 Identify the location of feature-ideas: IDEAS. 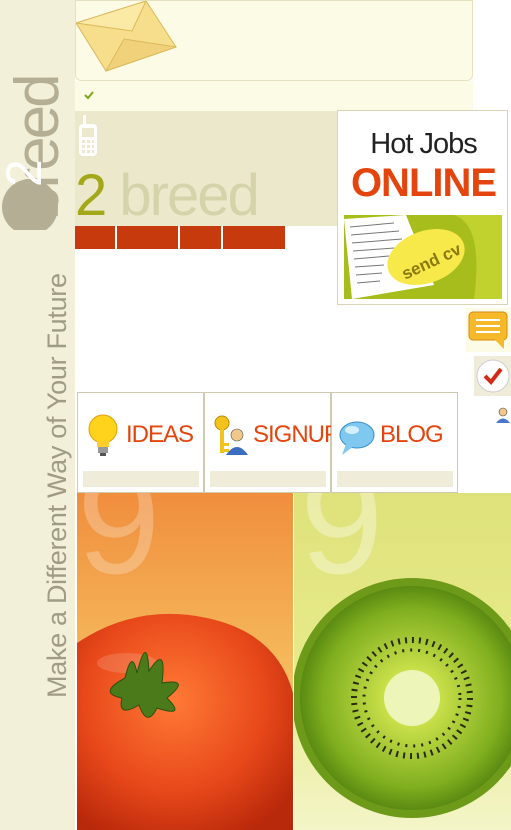
(140, 442).